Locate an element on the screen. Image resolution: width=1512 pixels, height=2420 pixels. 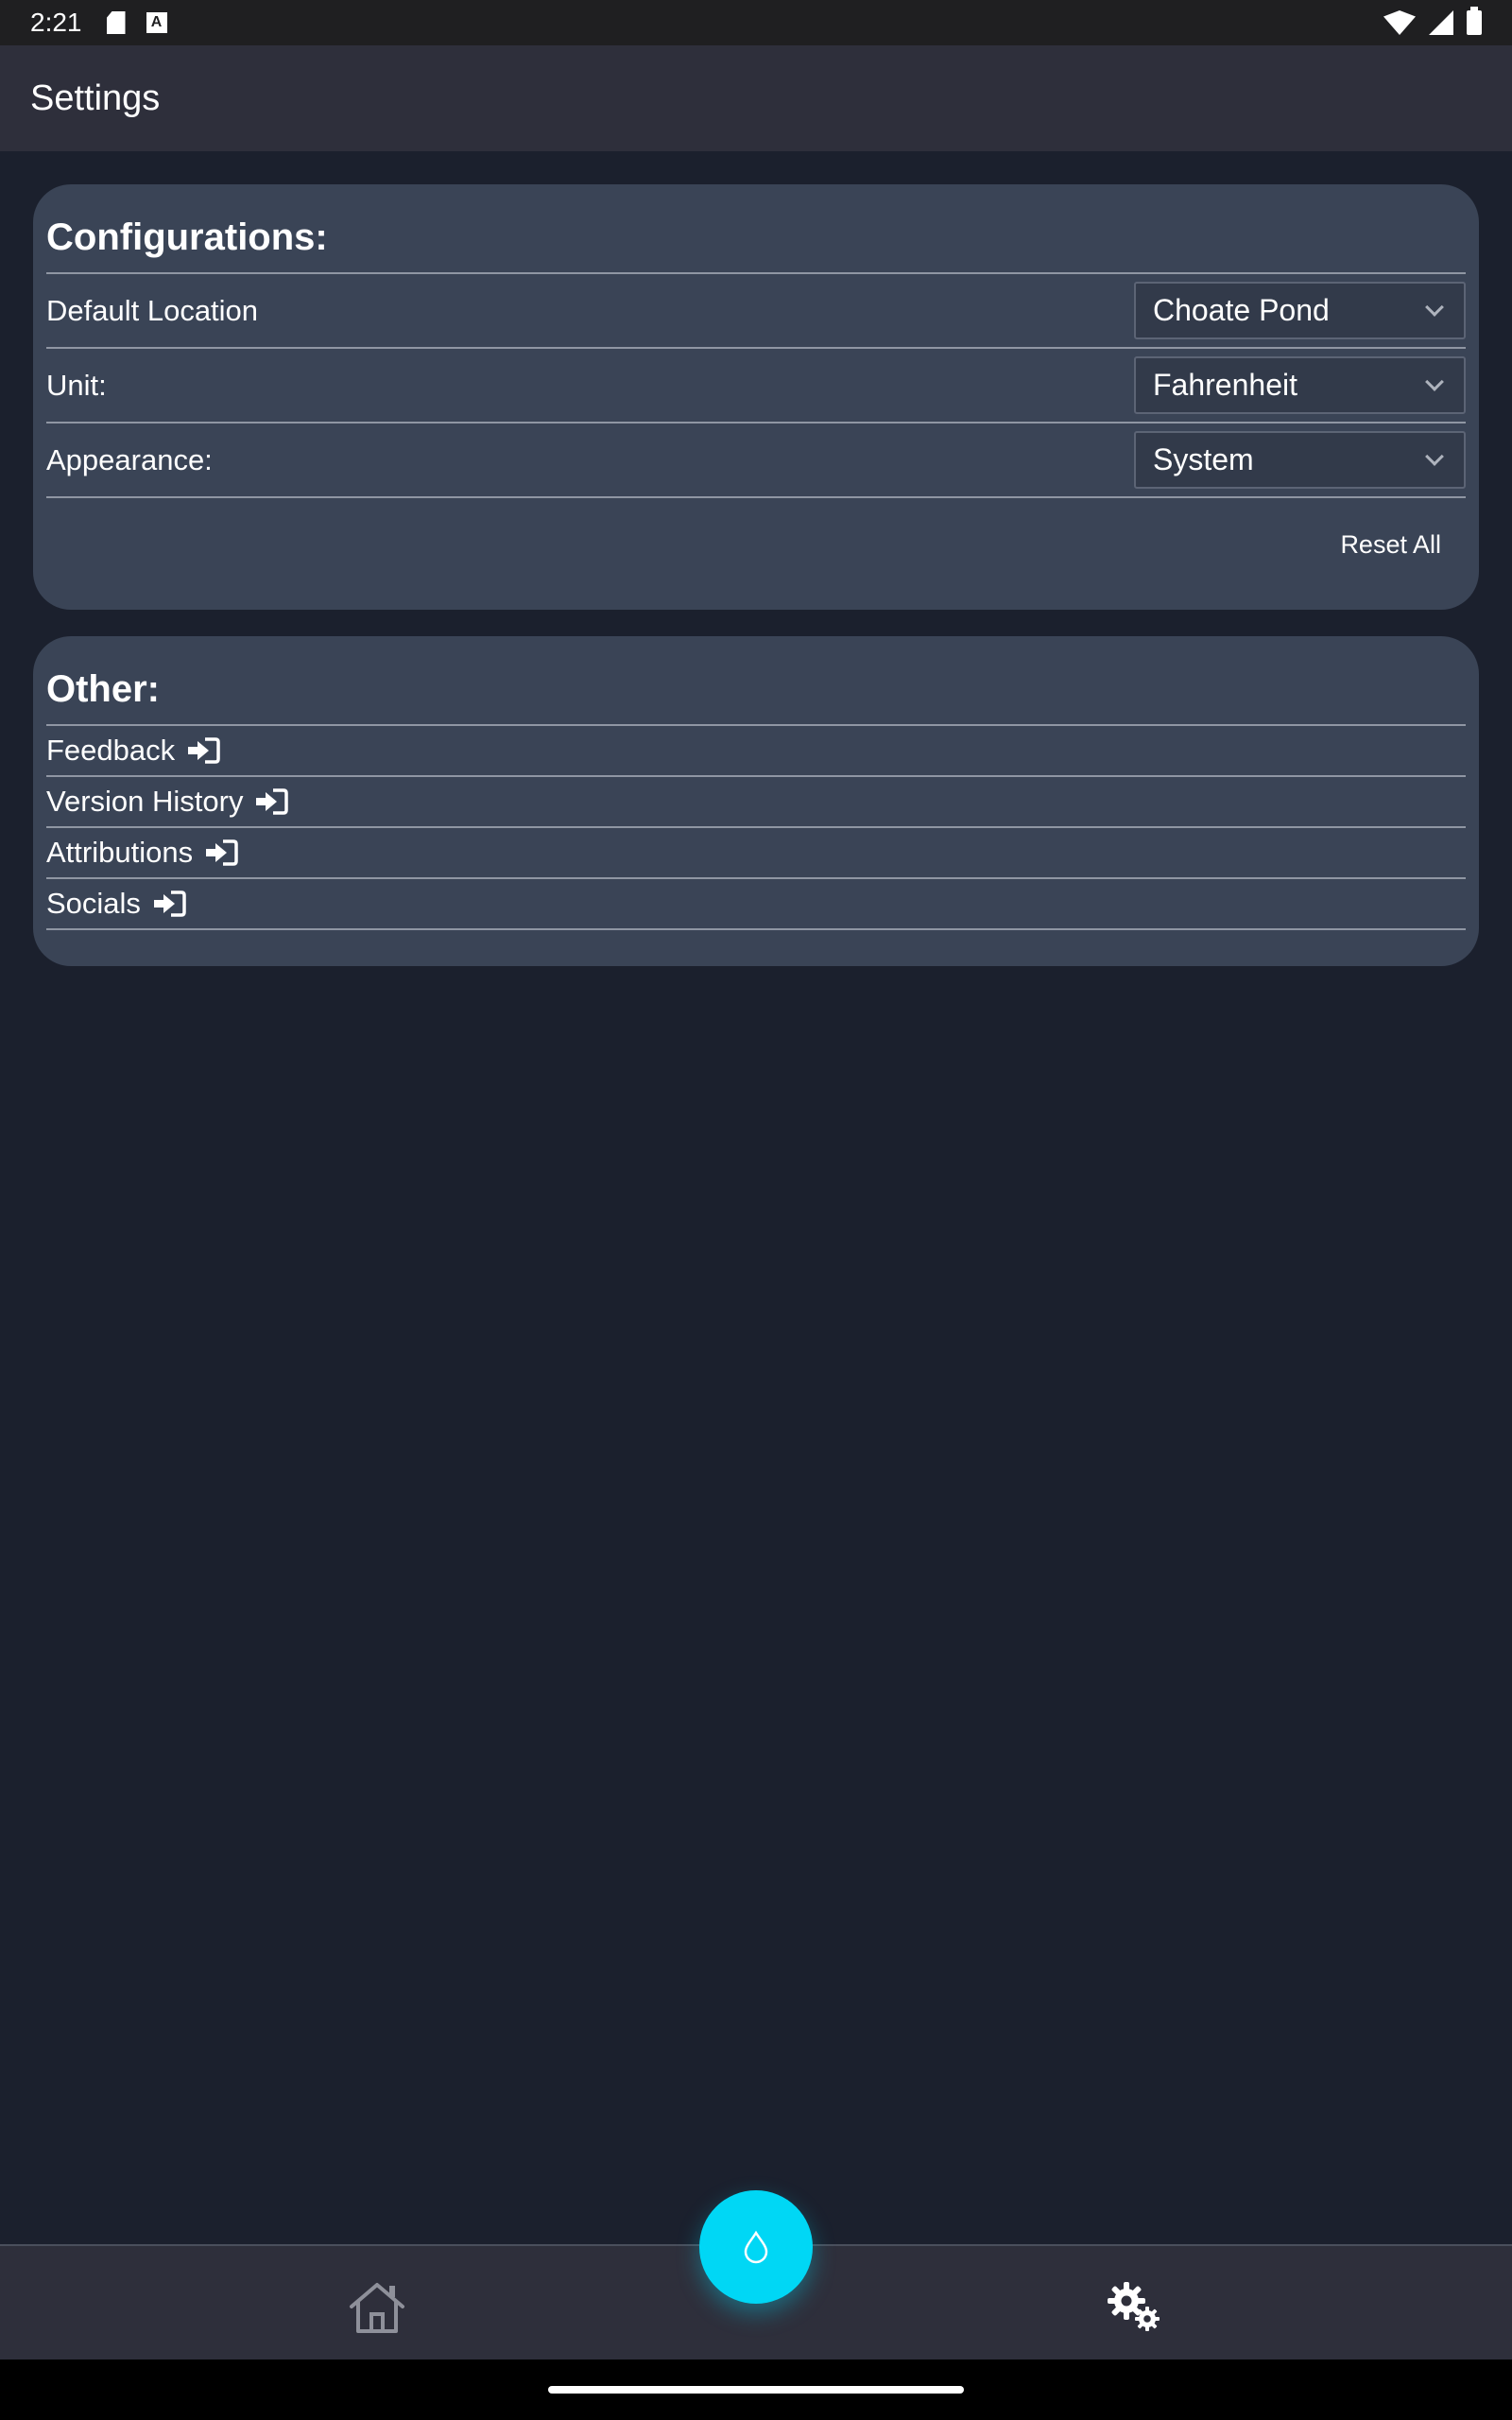
default-location-row: Default Location Choate Pond is located at coordinates (756, 311).